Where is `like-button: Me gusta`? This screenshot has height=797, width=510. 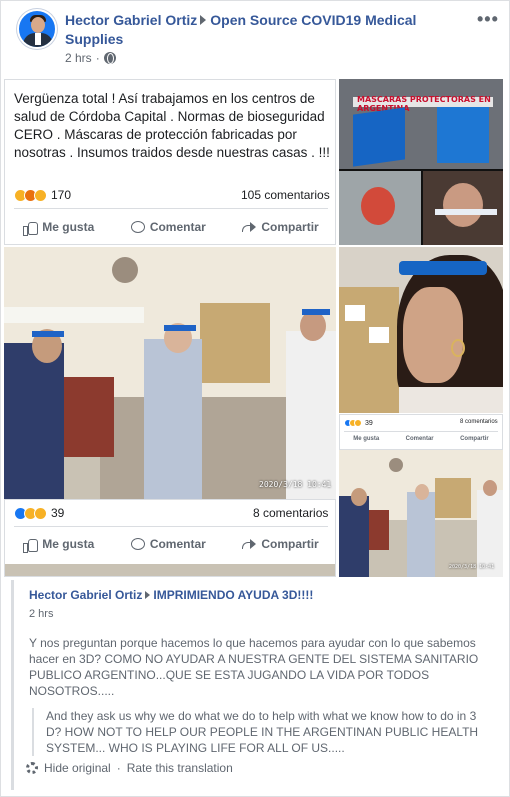
like-button: Me gusta is located at coordinates (58, 228).